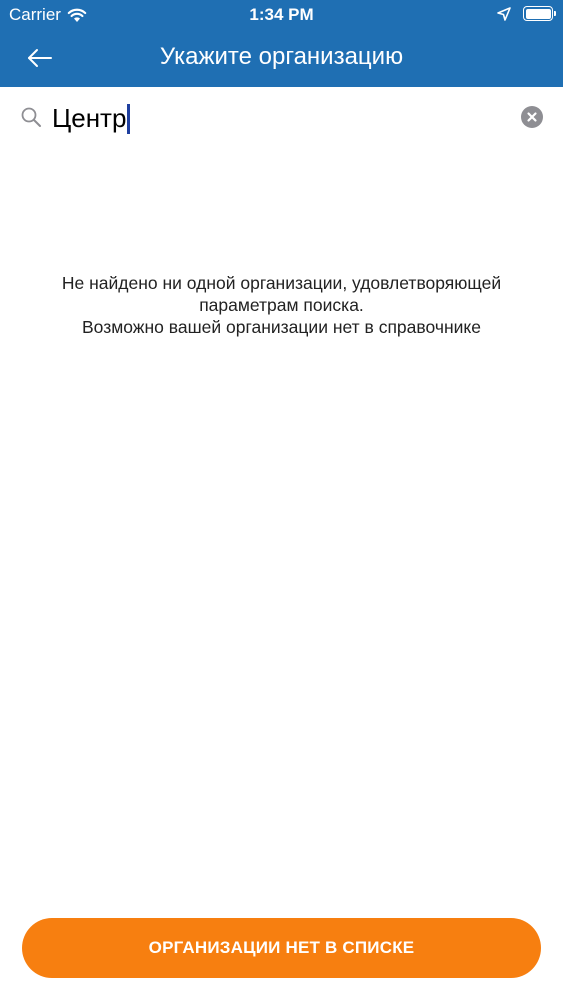 This screenshot has height=1000, width=563. What do you see at coordinates (504, 13) in the screenshot?
I see `location-arrow-icon` at bounding box center [504, 13].